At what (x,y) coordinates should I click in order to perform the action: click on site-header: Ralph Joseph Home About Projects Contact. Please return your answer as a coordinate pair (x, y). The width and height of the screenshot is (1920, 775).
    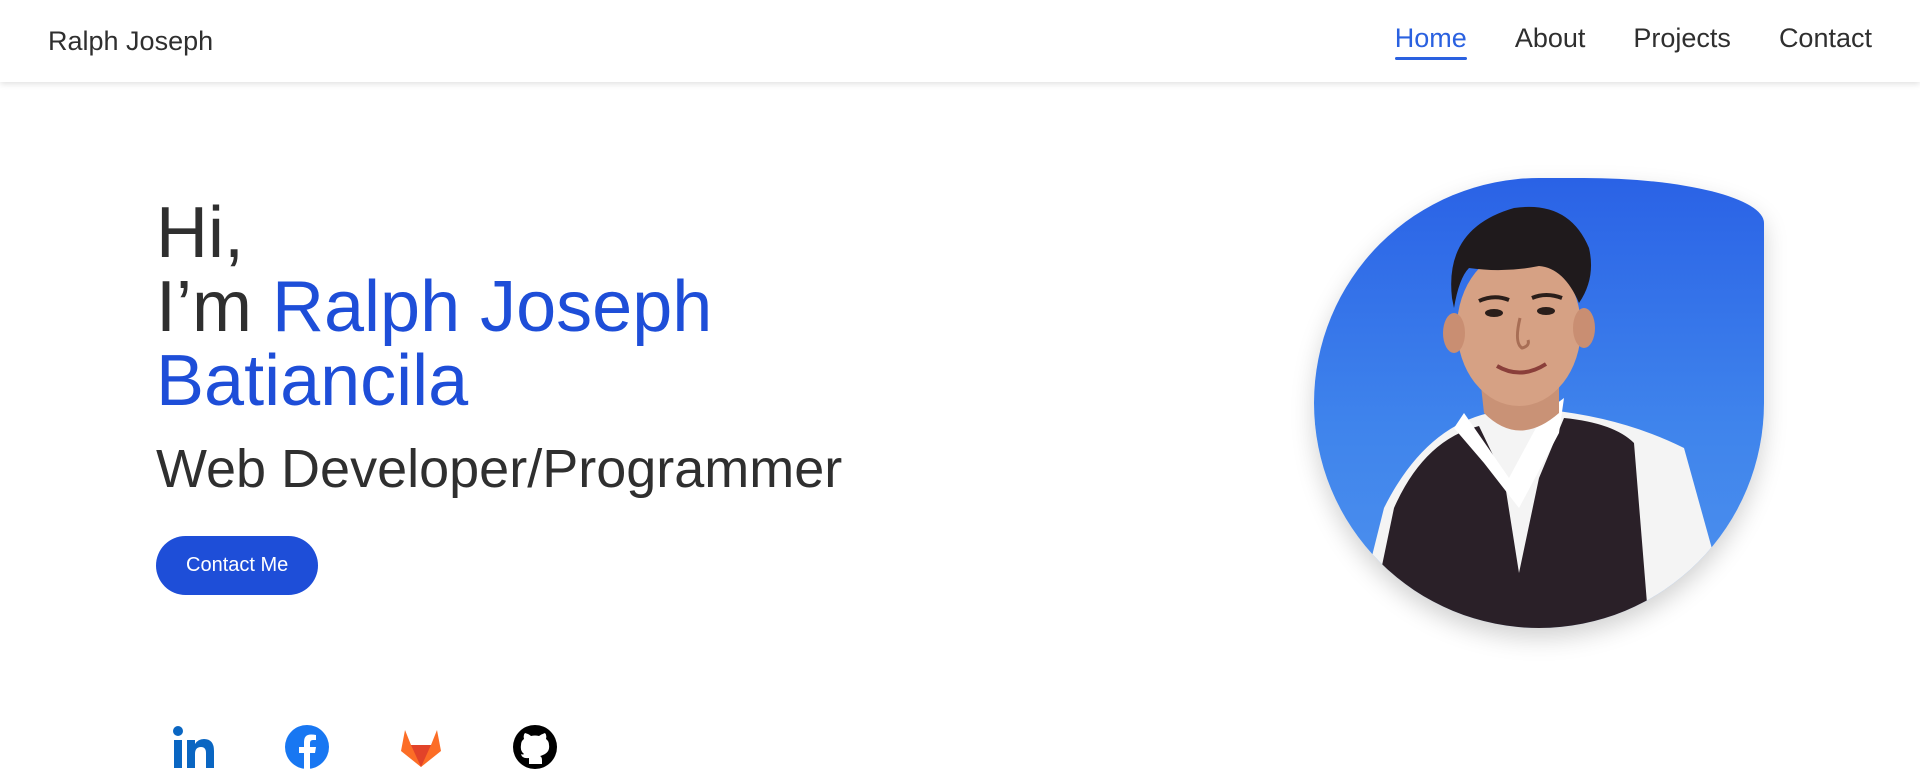
    Looking at the image, I should click on (960, 41).